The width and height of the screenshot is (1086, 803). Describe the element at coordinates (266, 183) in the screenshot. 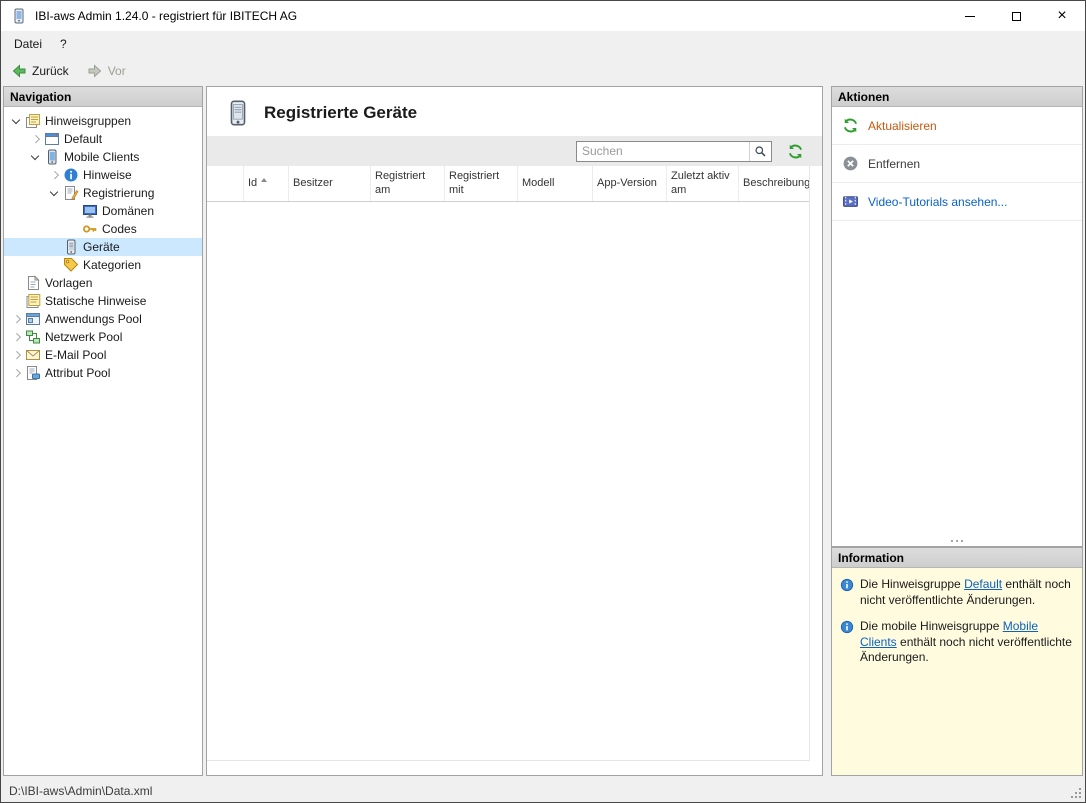

I see `column-header-id: Id` at that location.